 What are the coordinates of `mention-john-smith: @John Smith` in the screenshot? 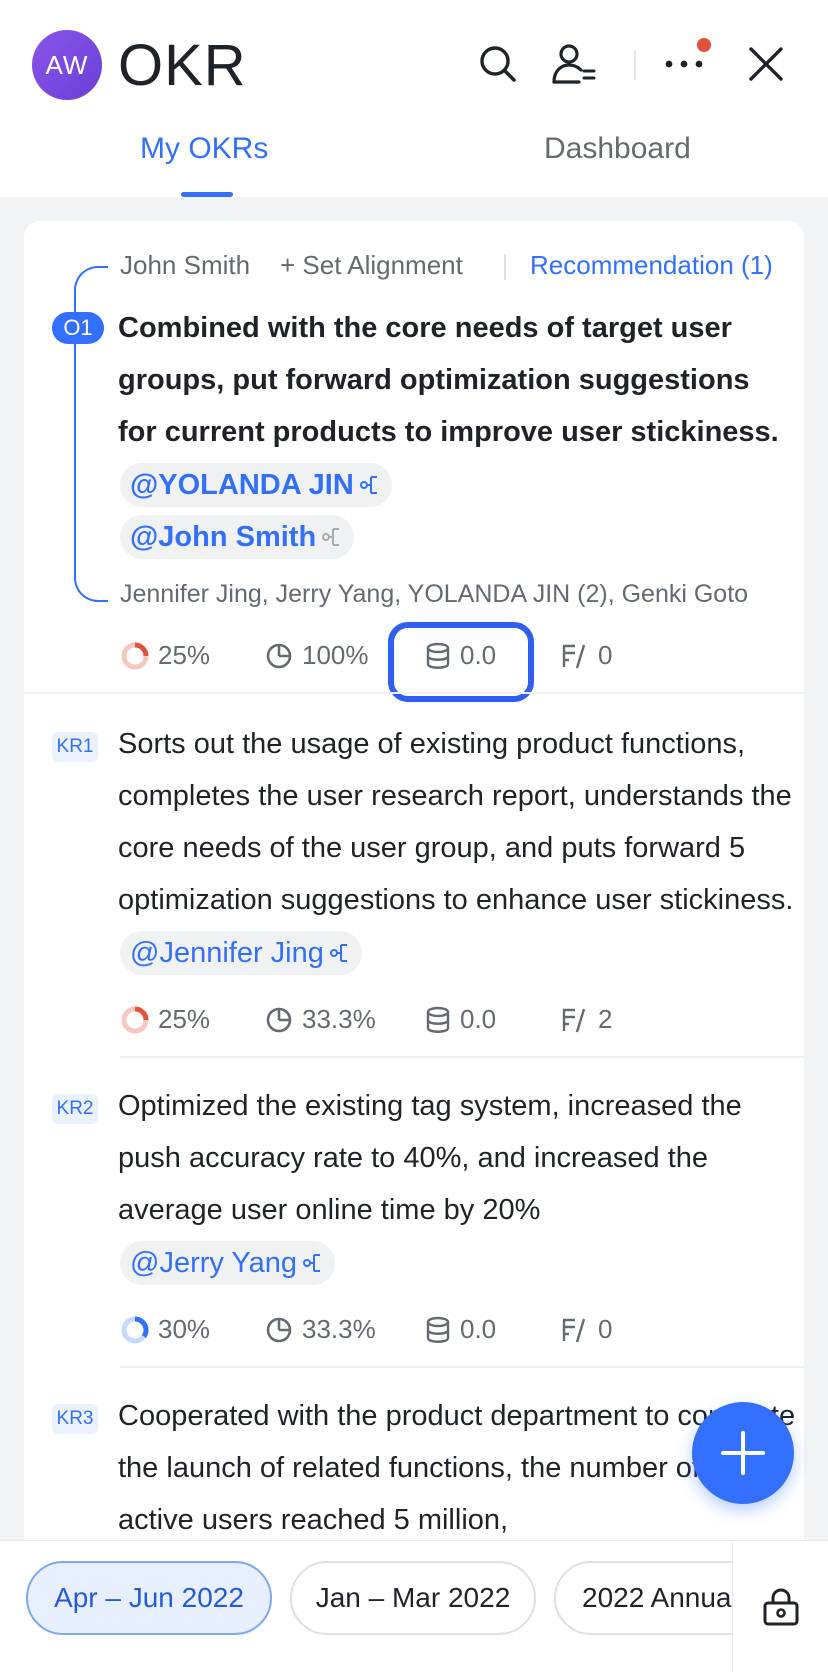 It's located at (237, 537).